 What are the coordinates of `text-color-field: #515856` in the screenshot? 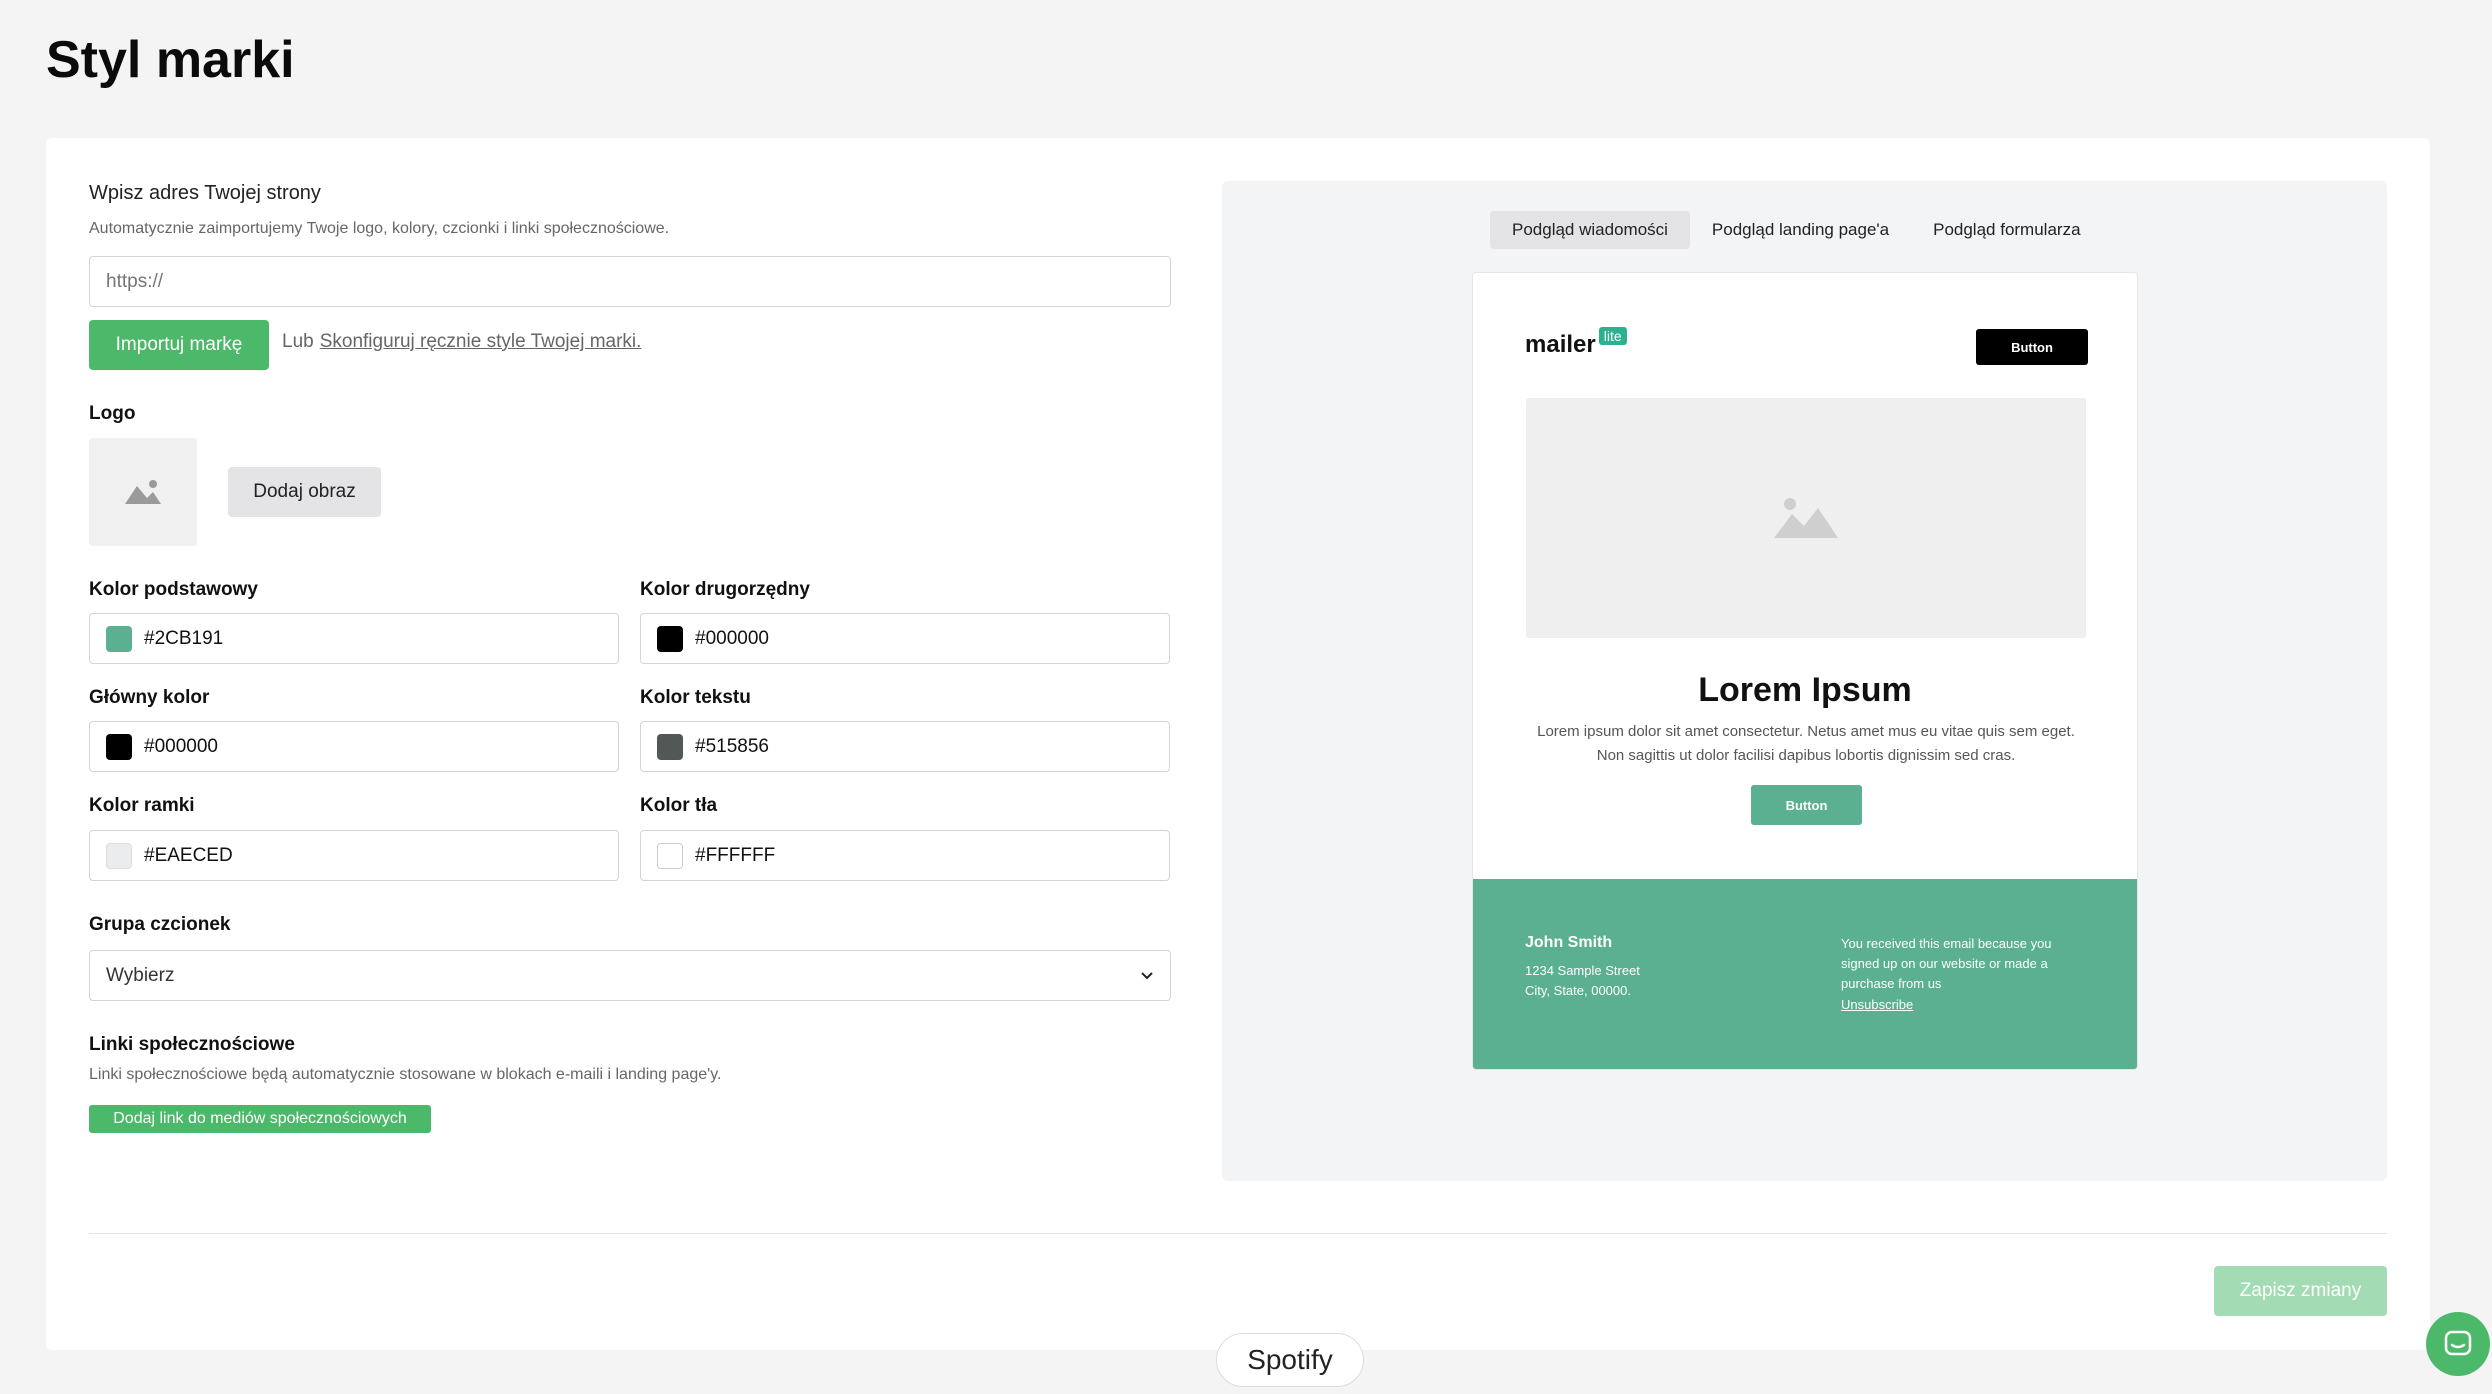 It's located at (905, 746).